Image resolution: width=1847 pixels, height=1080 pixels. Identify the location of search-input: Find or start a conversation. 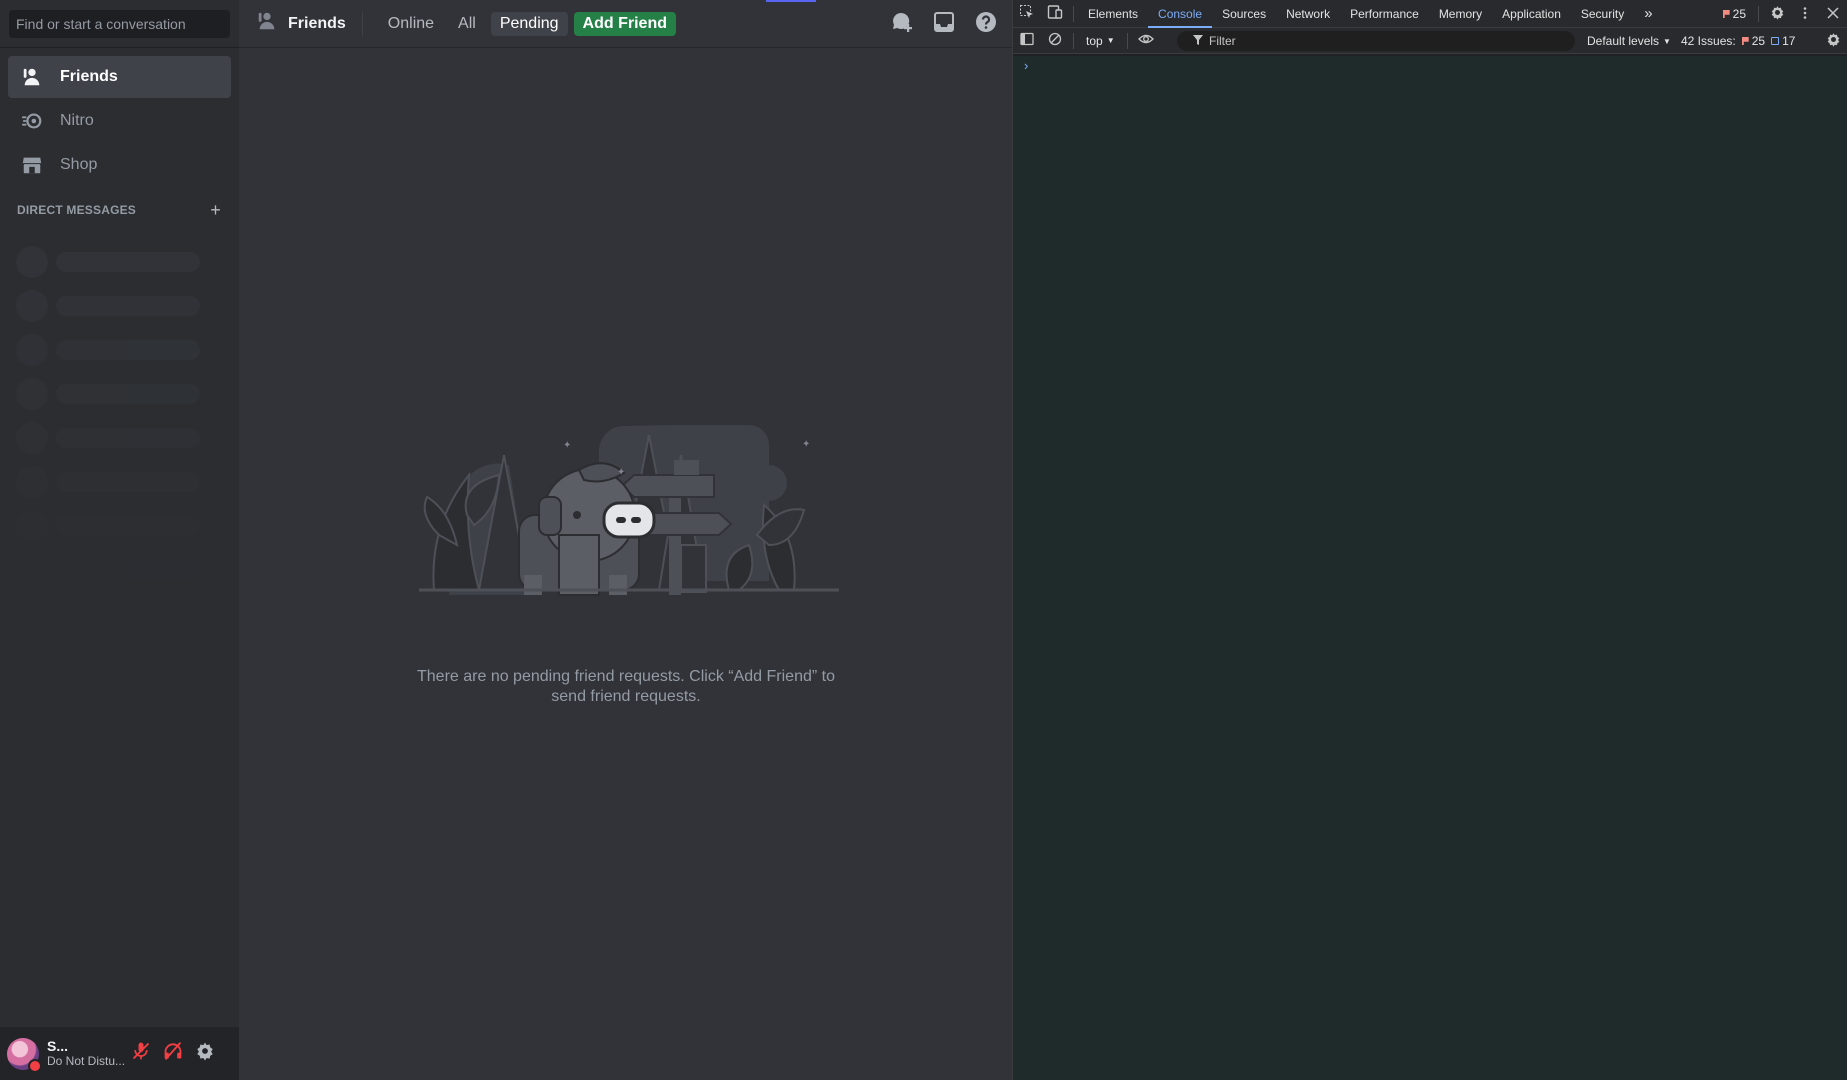
(119, 24).